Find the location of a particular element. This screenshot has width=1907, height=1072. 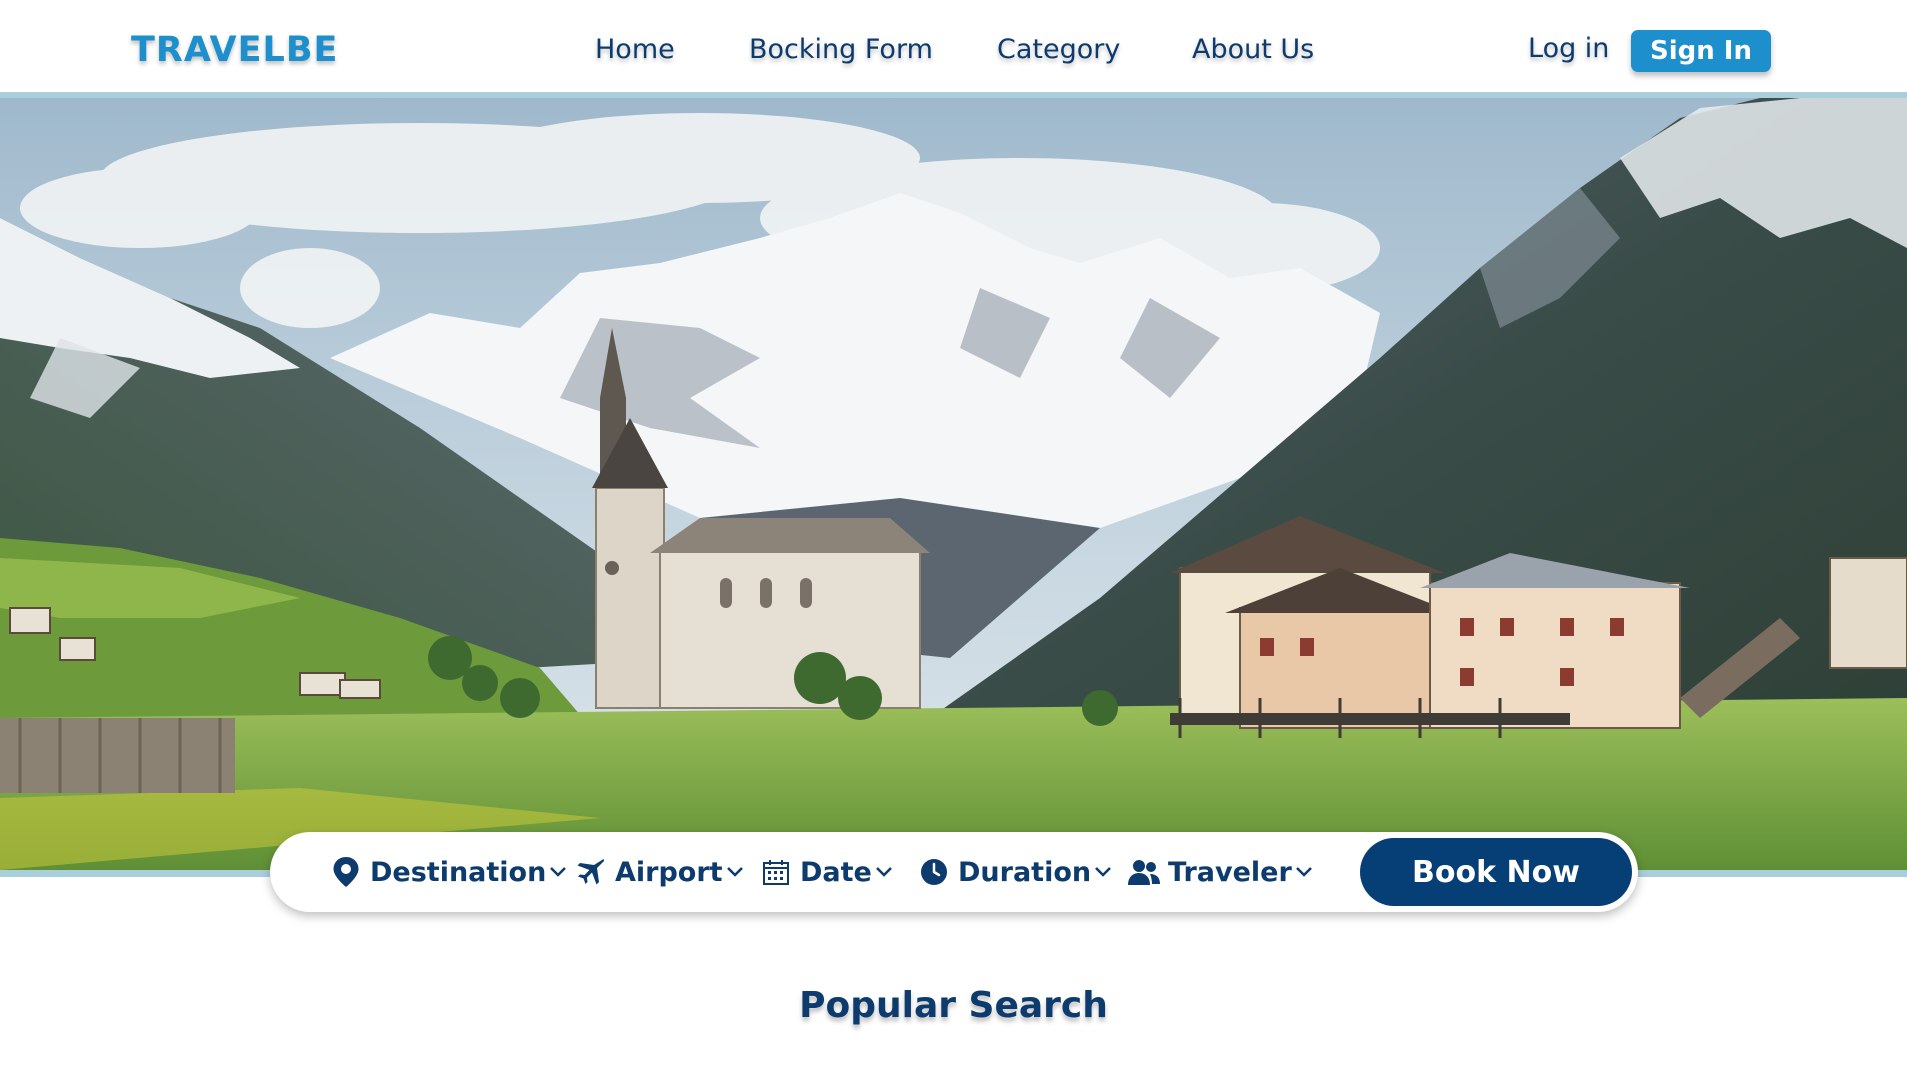

duration-label: Duration is located at coordinates (1025, 872).